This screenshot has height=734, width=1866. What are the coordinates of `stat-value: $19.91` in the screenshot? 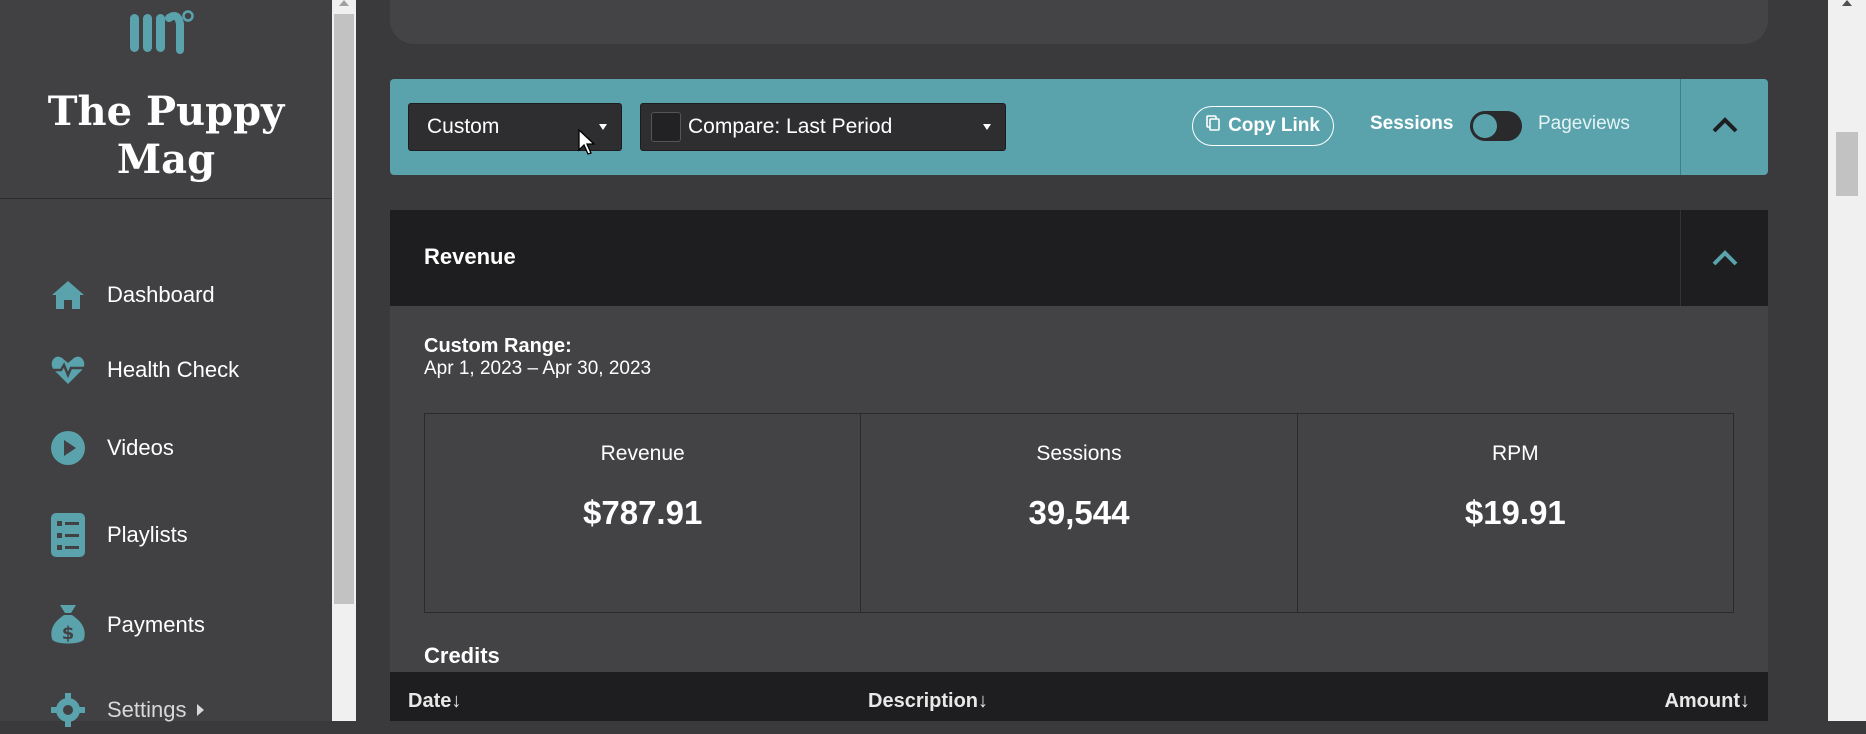 It's located at (1515, 512).